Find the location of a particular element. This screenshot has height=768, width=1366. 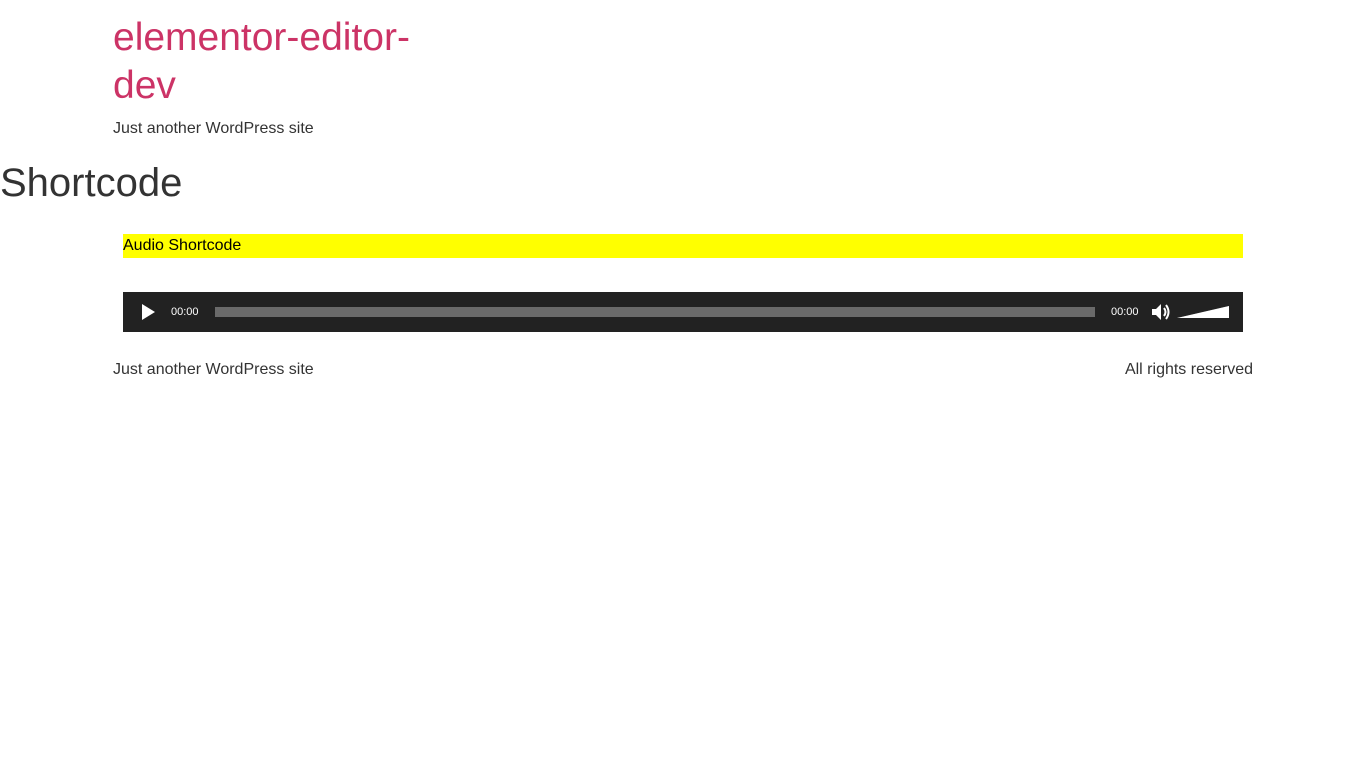

page-title: Shortcode is located at coordinates (91, 183).